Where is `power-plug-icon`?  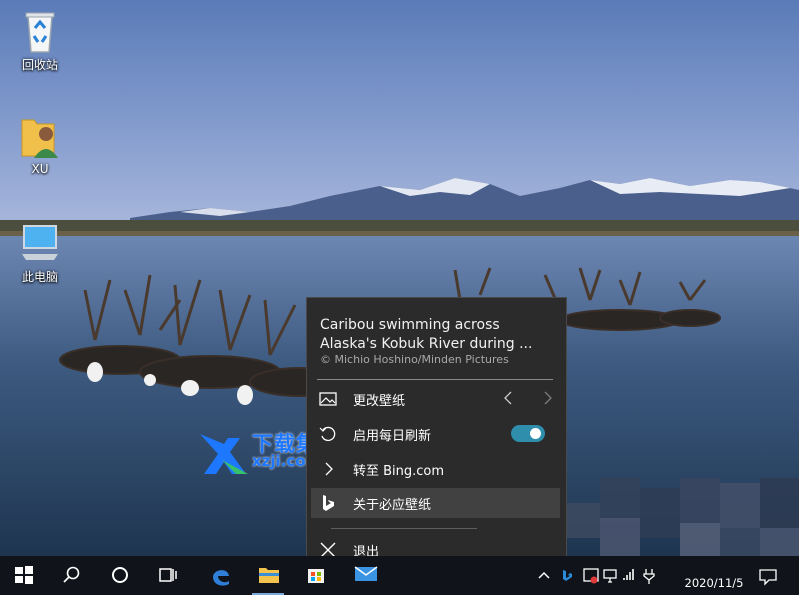 power-plug-icon is located at coordinates (649, 576).